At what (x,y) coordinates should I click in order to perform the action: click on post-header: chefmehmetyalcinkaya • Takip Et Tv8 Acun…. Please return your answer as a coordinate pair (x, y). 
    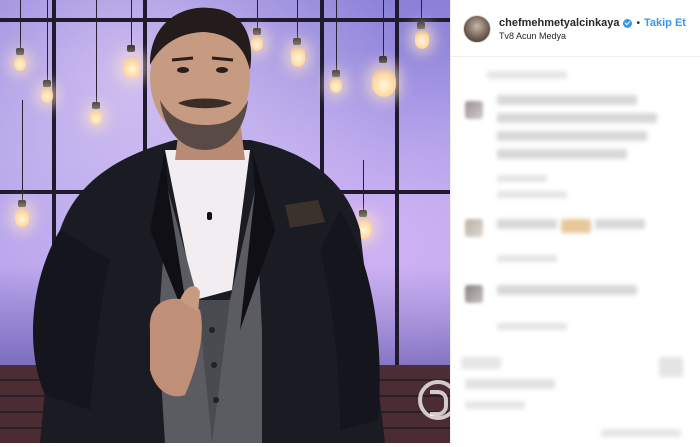
    Looking at the image, I should click on (575, 28).